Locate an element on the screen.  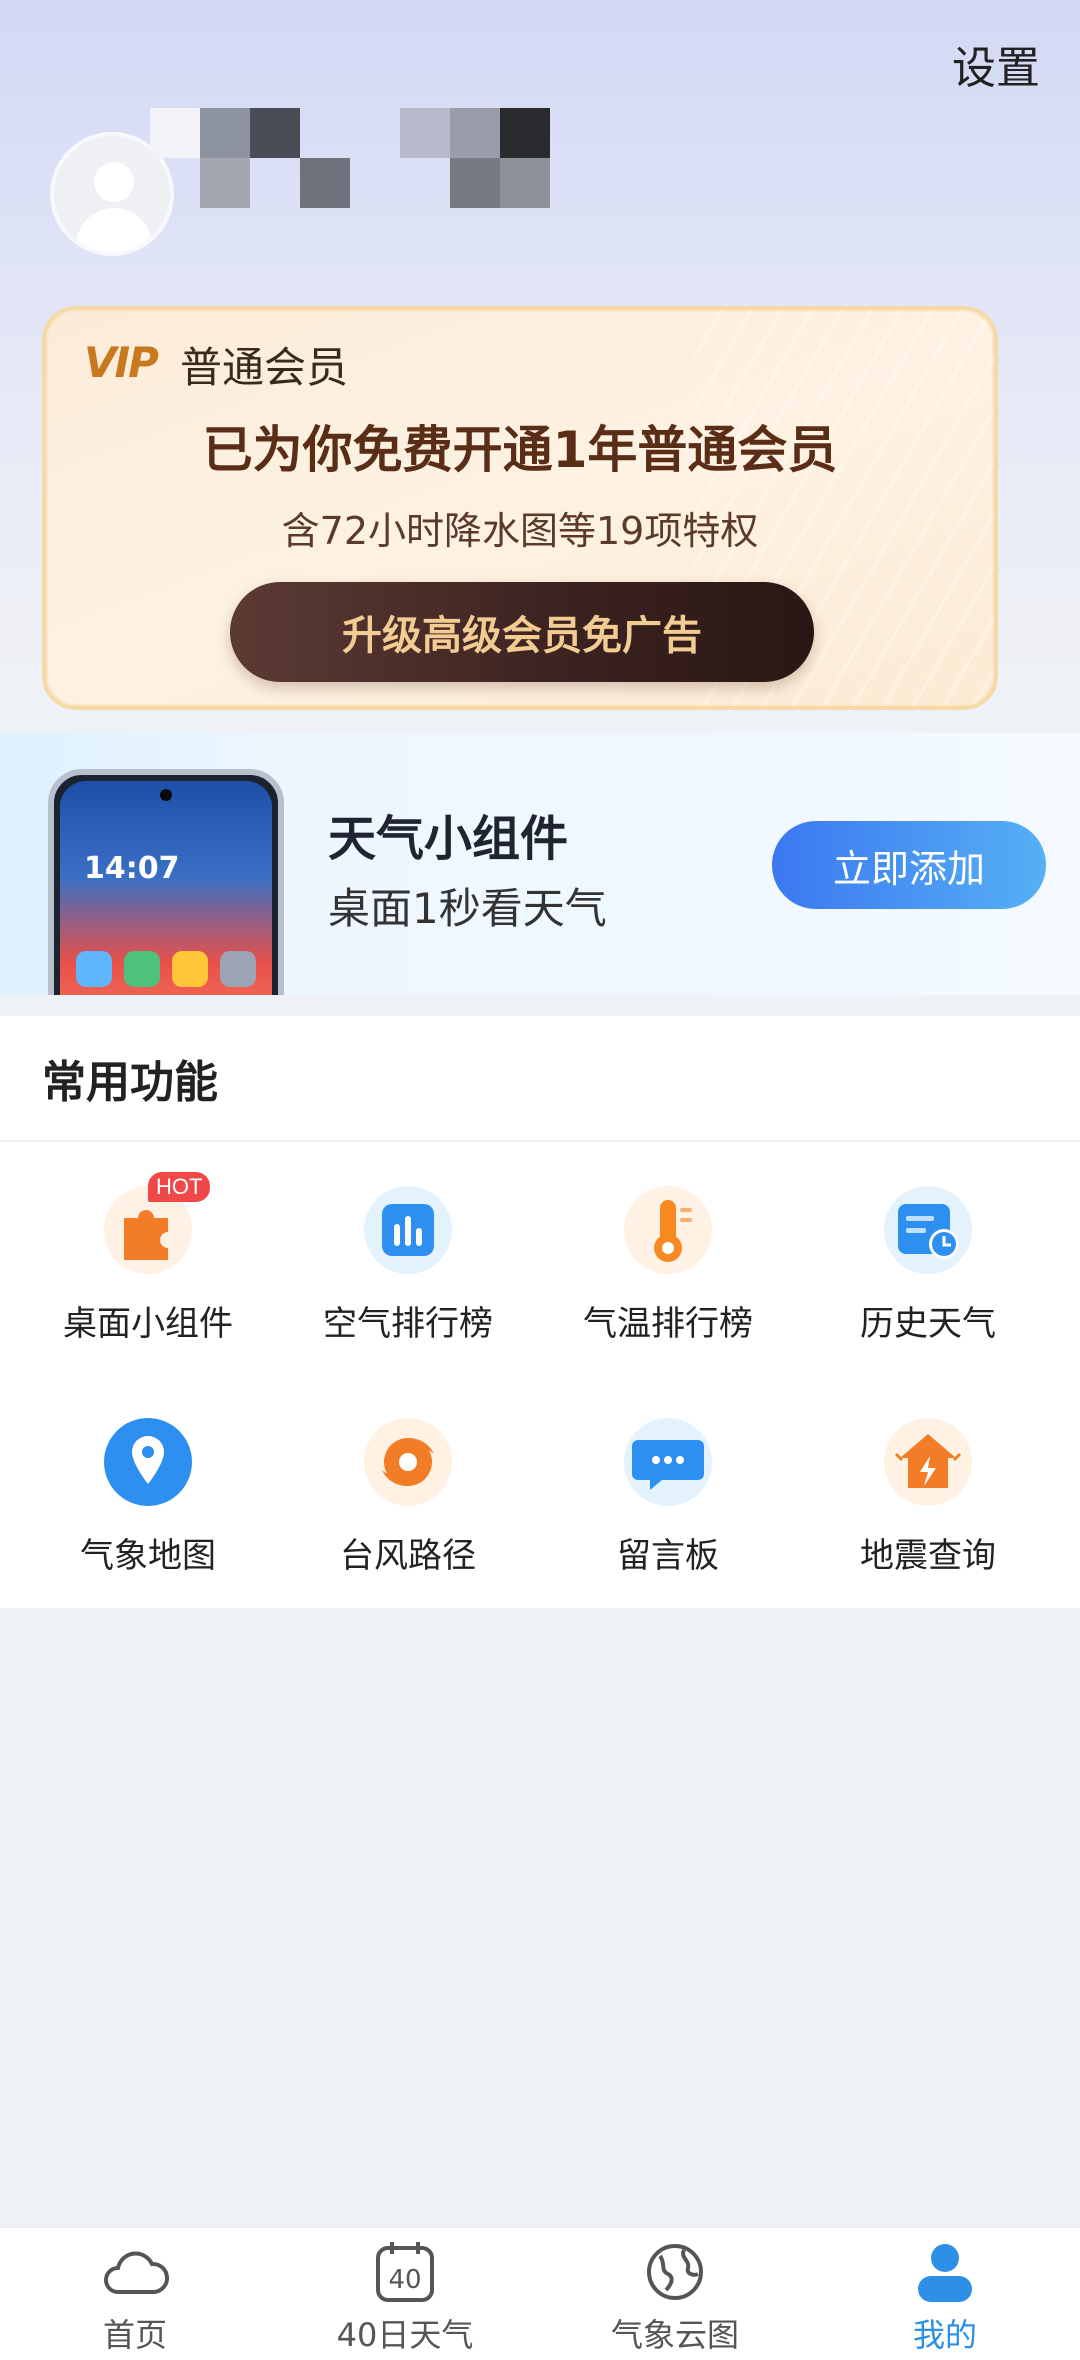
vip-title: 已为你免费开通1年普通会员 is located at coordinates (520, 450).